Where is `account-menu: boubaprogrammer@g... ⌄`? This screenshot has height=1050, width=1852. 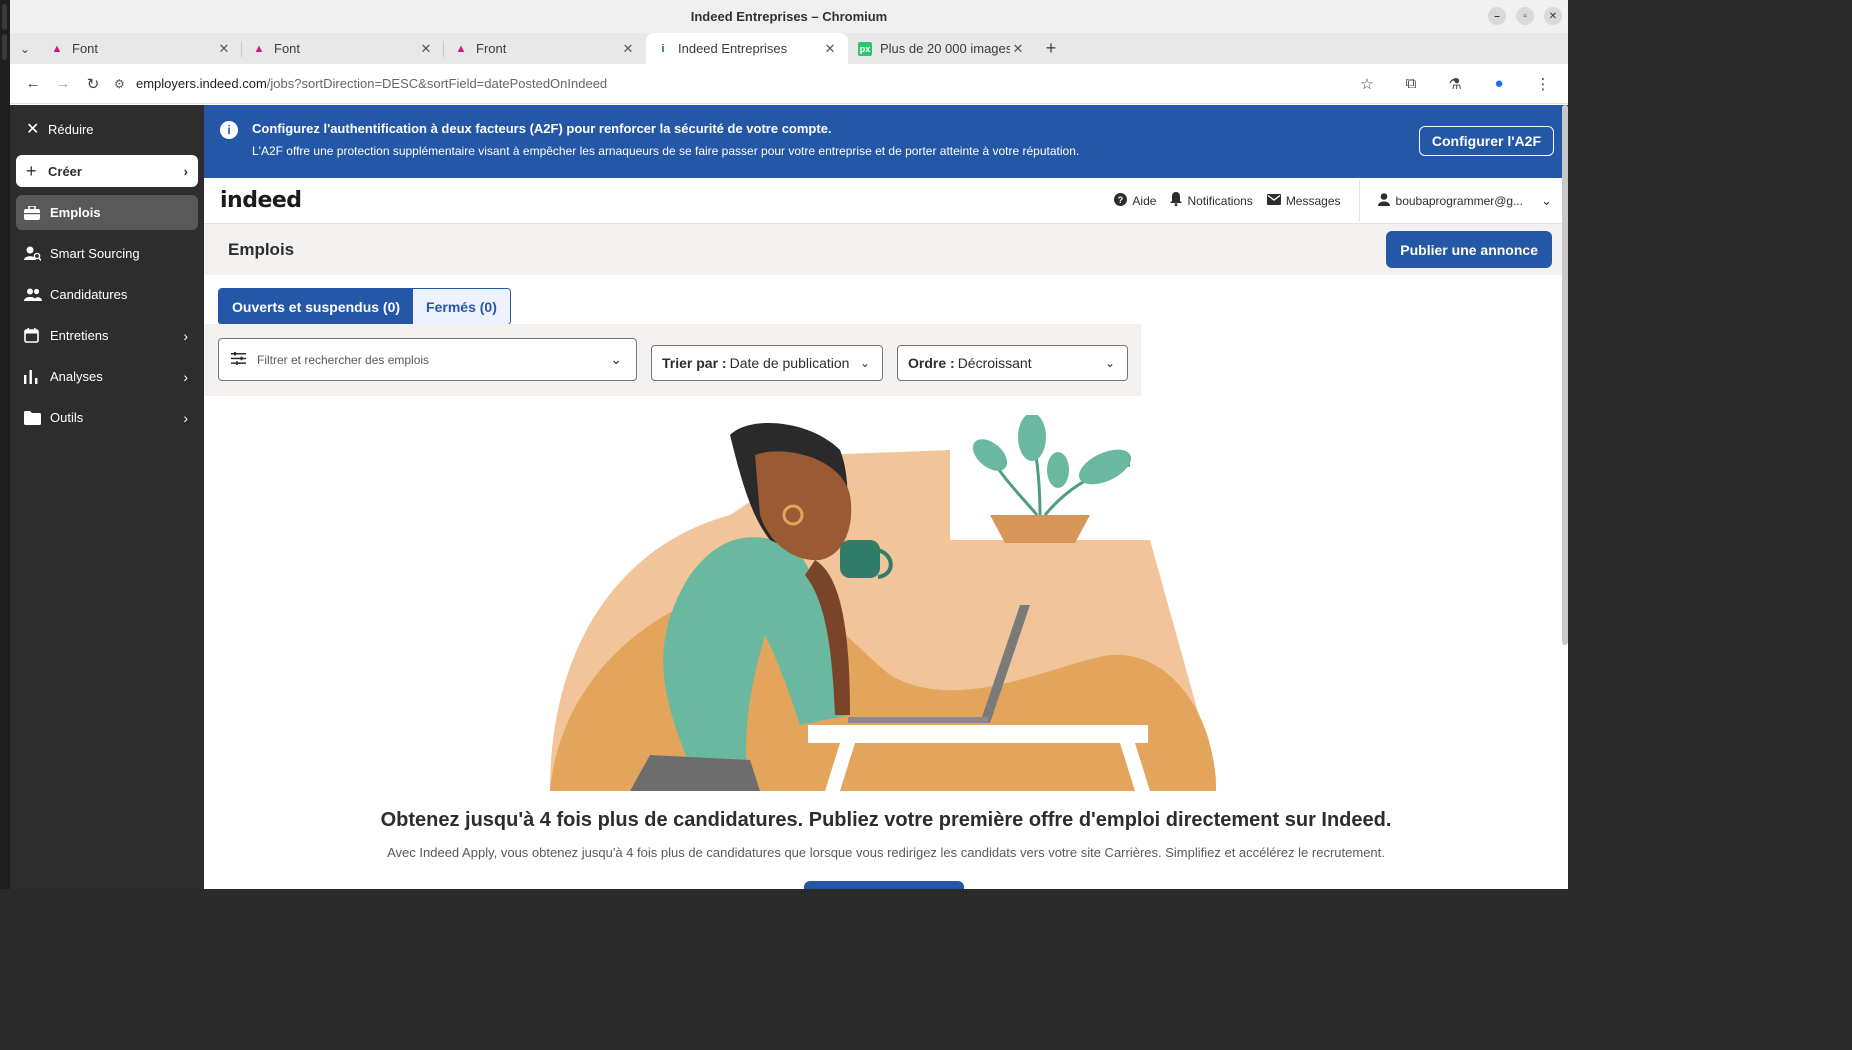 account-menu: boubaprogrammer@g... ⌄ is located at coordinates (1464, 200).